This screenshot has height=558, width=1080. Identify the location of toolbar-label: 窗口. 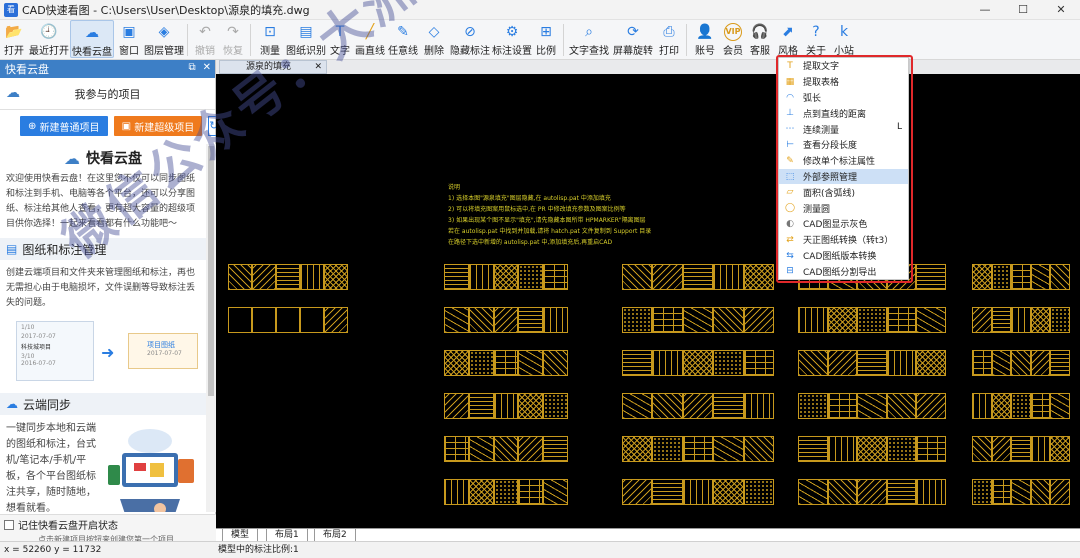
(129, 51).